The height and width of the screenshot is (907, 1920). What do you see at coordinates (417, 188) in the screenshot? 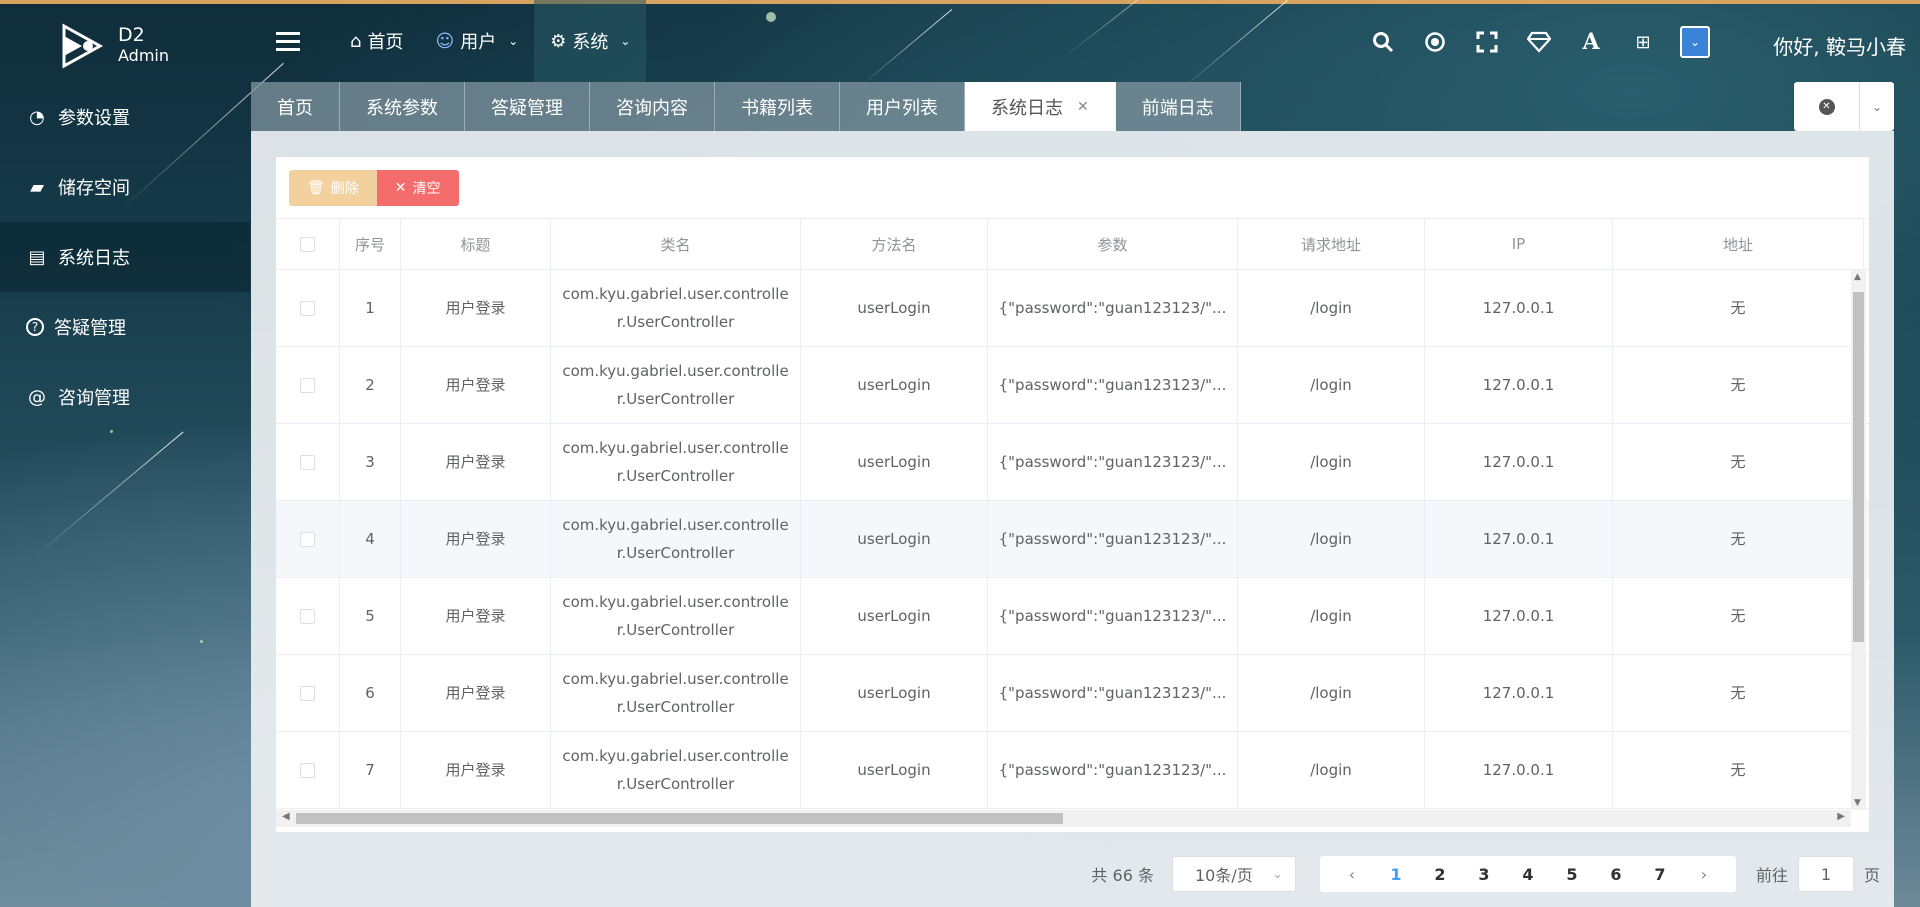
I see `clear-button: ✕ 清空` at bounding box center [417, 188].